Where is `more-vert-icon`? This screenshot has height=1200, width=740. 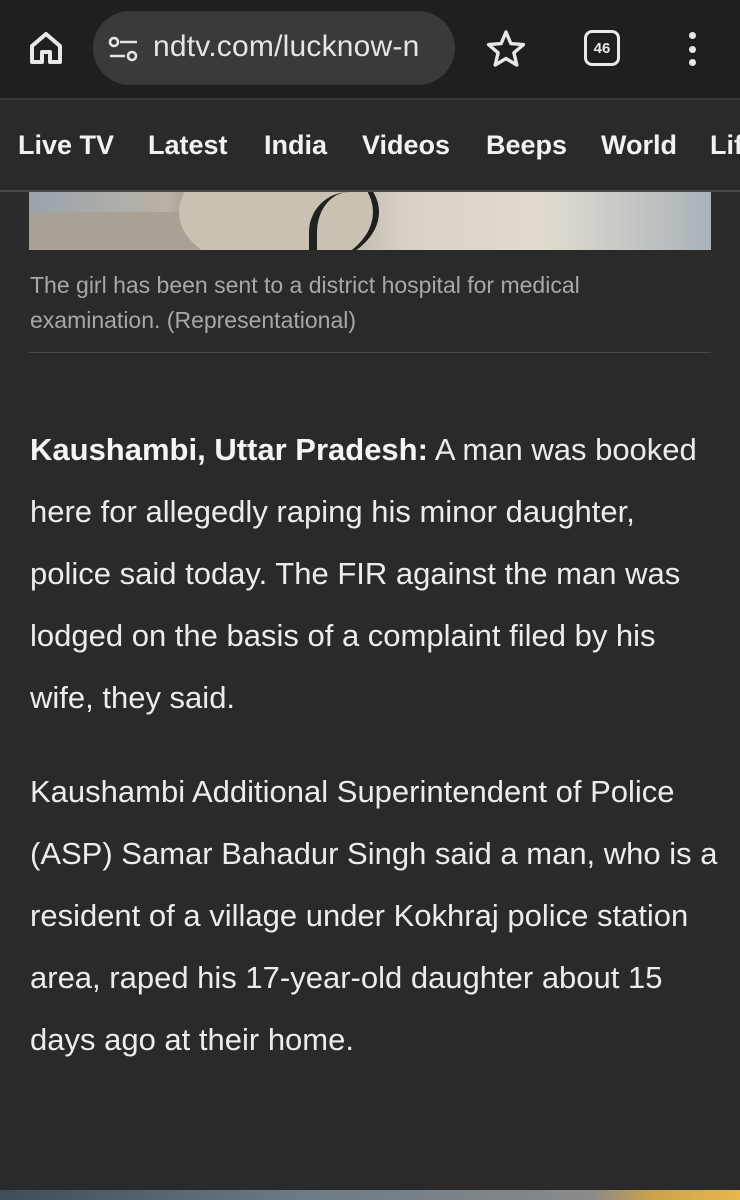
more-vert-icon is located at coordinates (692, 49).